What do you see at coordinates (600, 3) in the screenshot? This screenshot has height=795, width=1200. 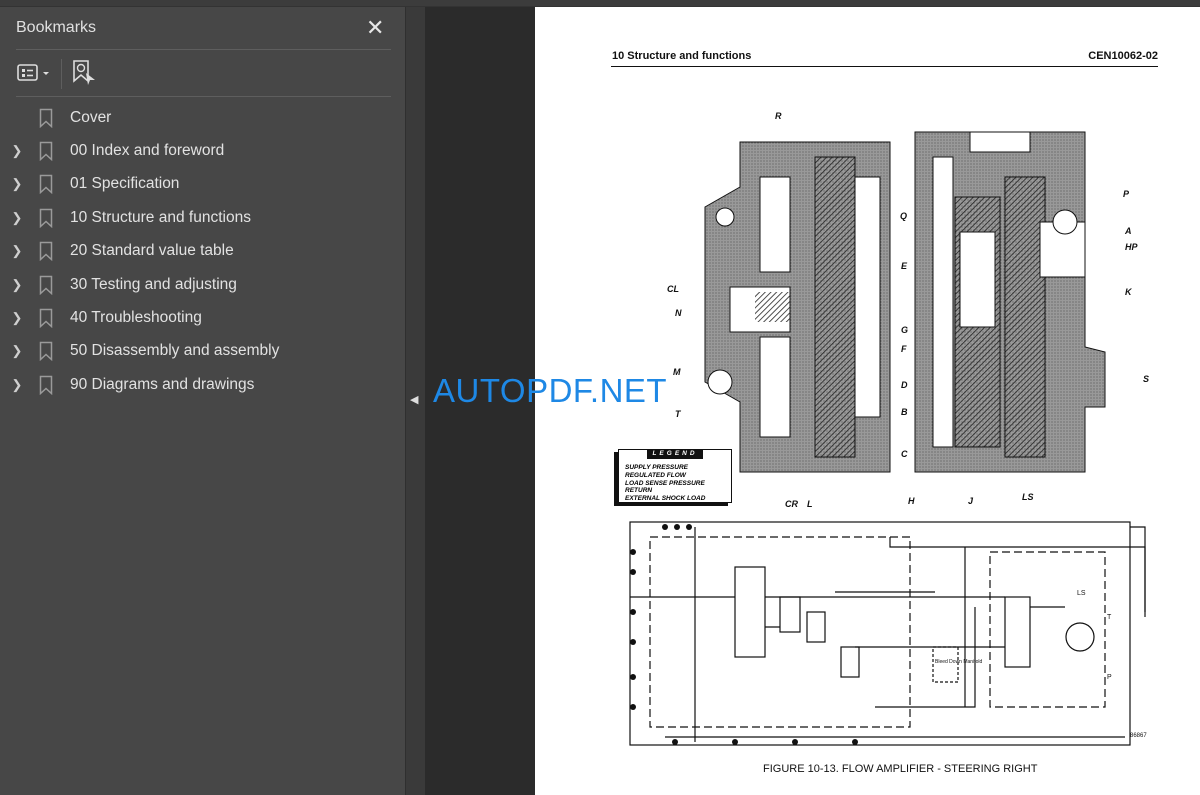 I see `title-bar-strip` at bounding box center [600, 3].